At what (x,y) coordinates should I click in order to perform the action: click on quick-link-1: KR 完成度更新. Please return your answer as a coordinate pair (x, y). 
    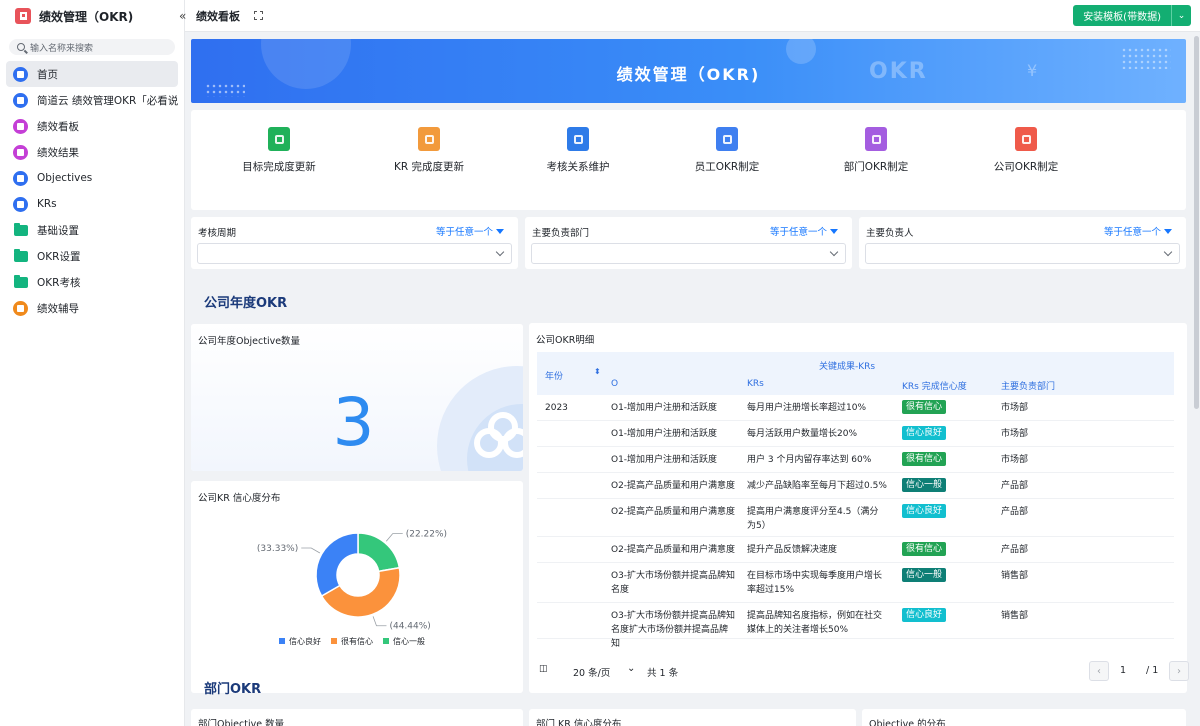
    Looking at the image, I should click on (429, 150).